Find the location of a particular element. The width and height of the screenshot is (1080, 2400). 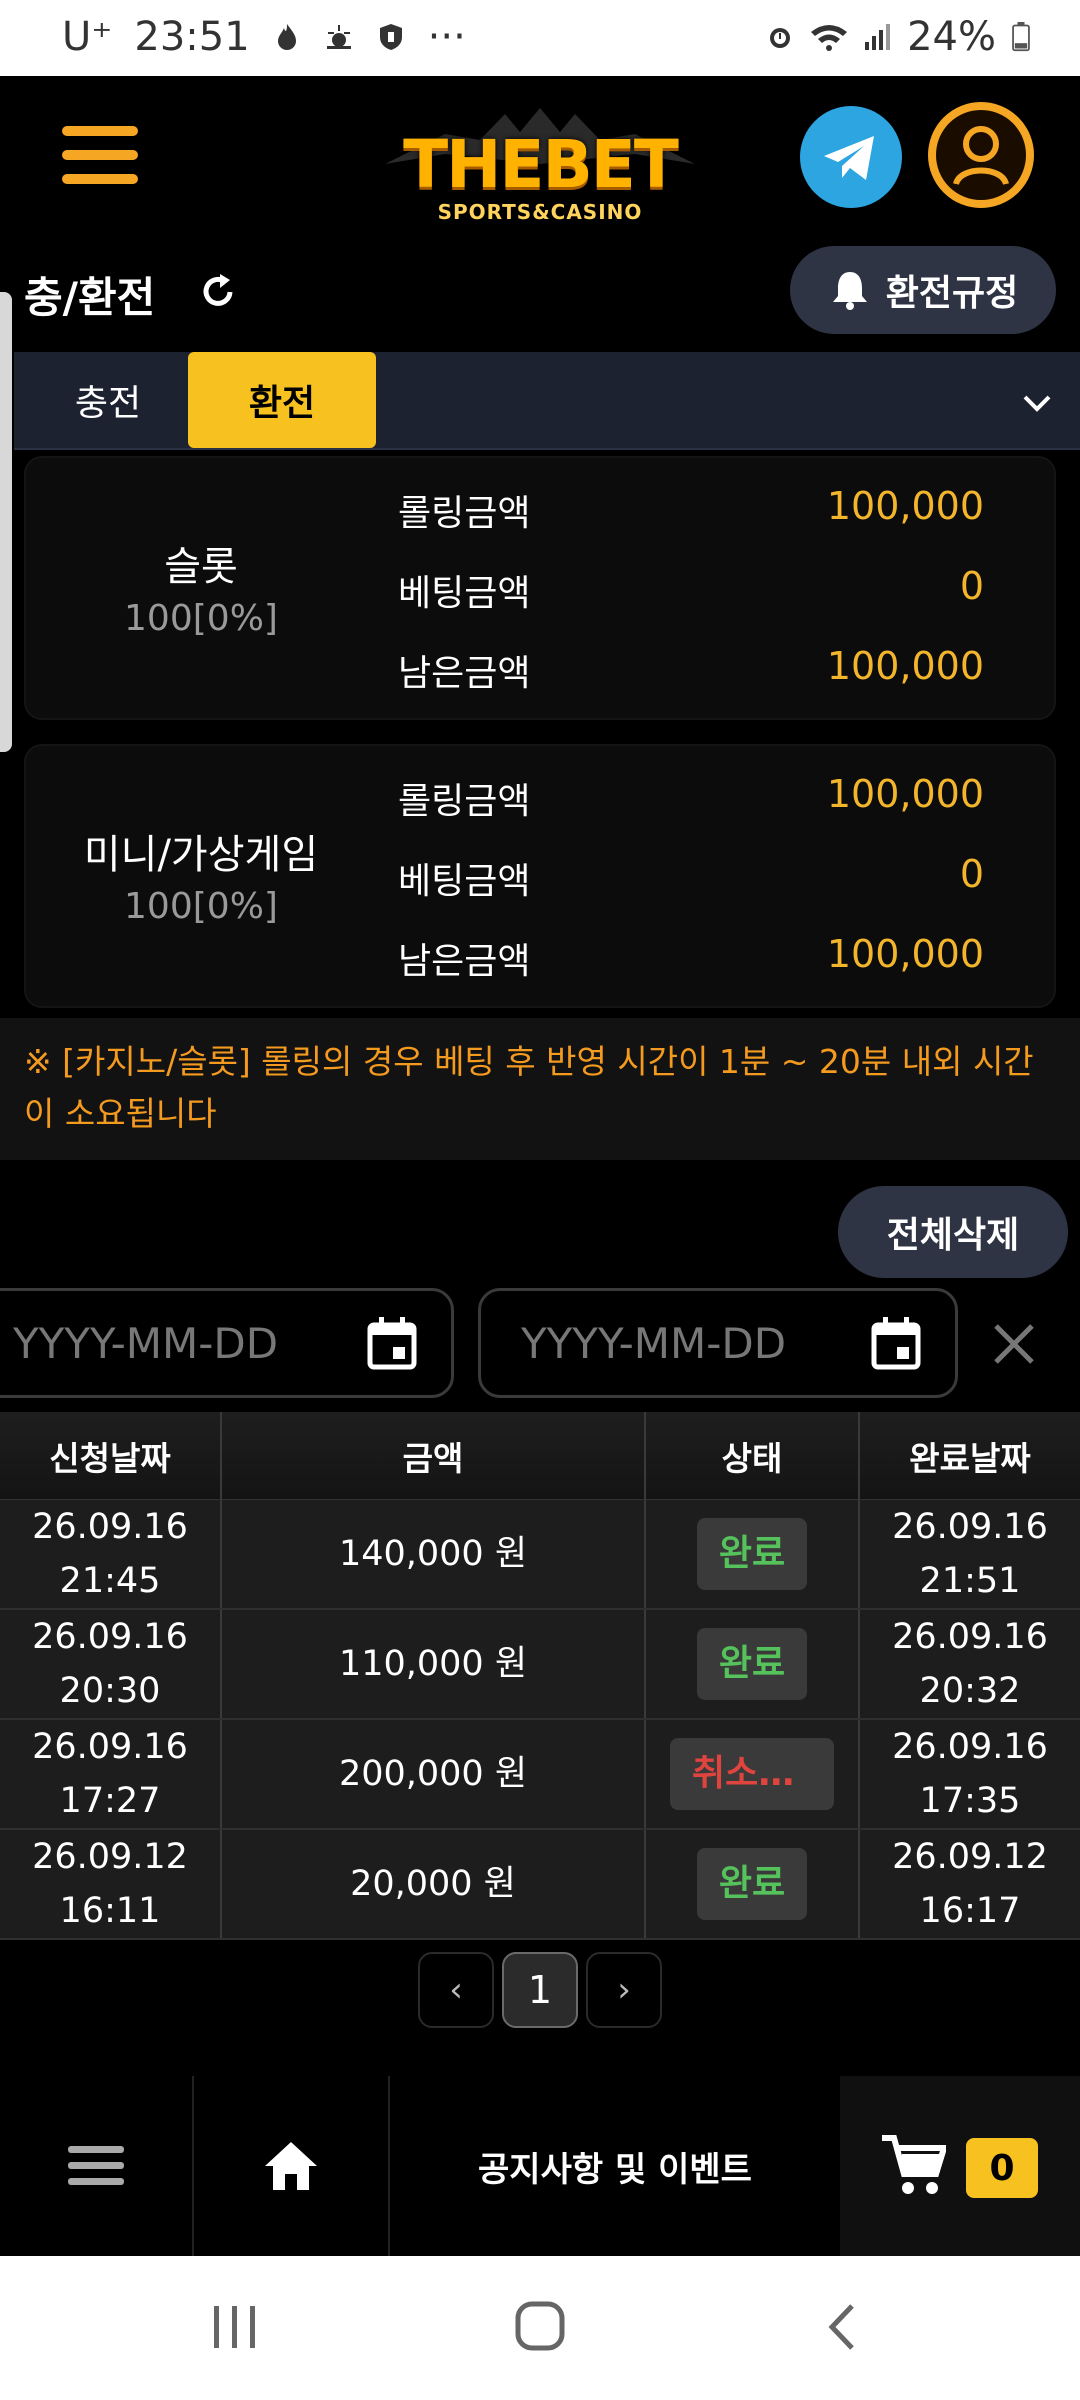

scrollbar is located at coordinates (6, 522).